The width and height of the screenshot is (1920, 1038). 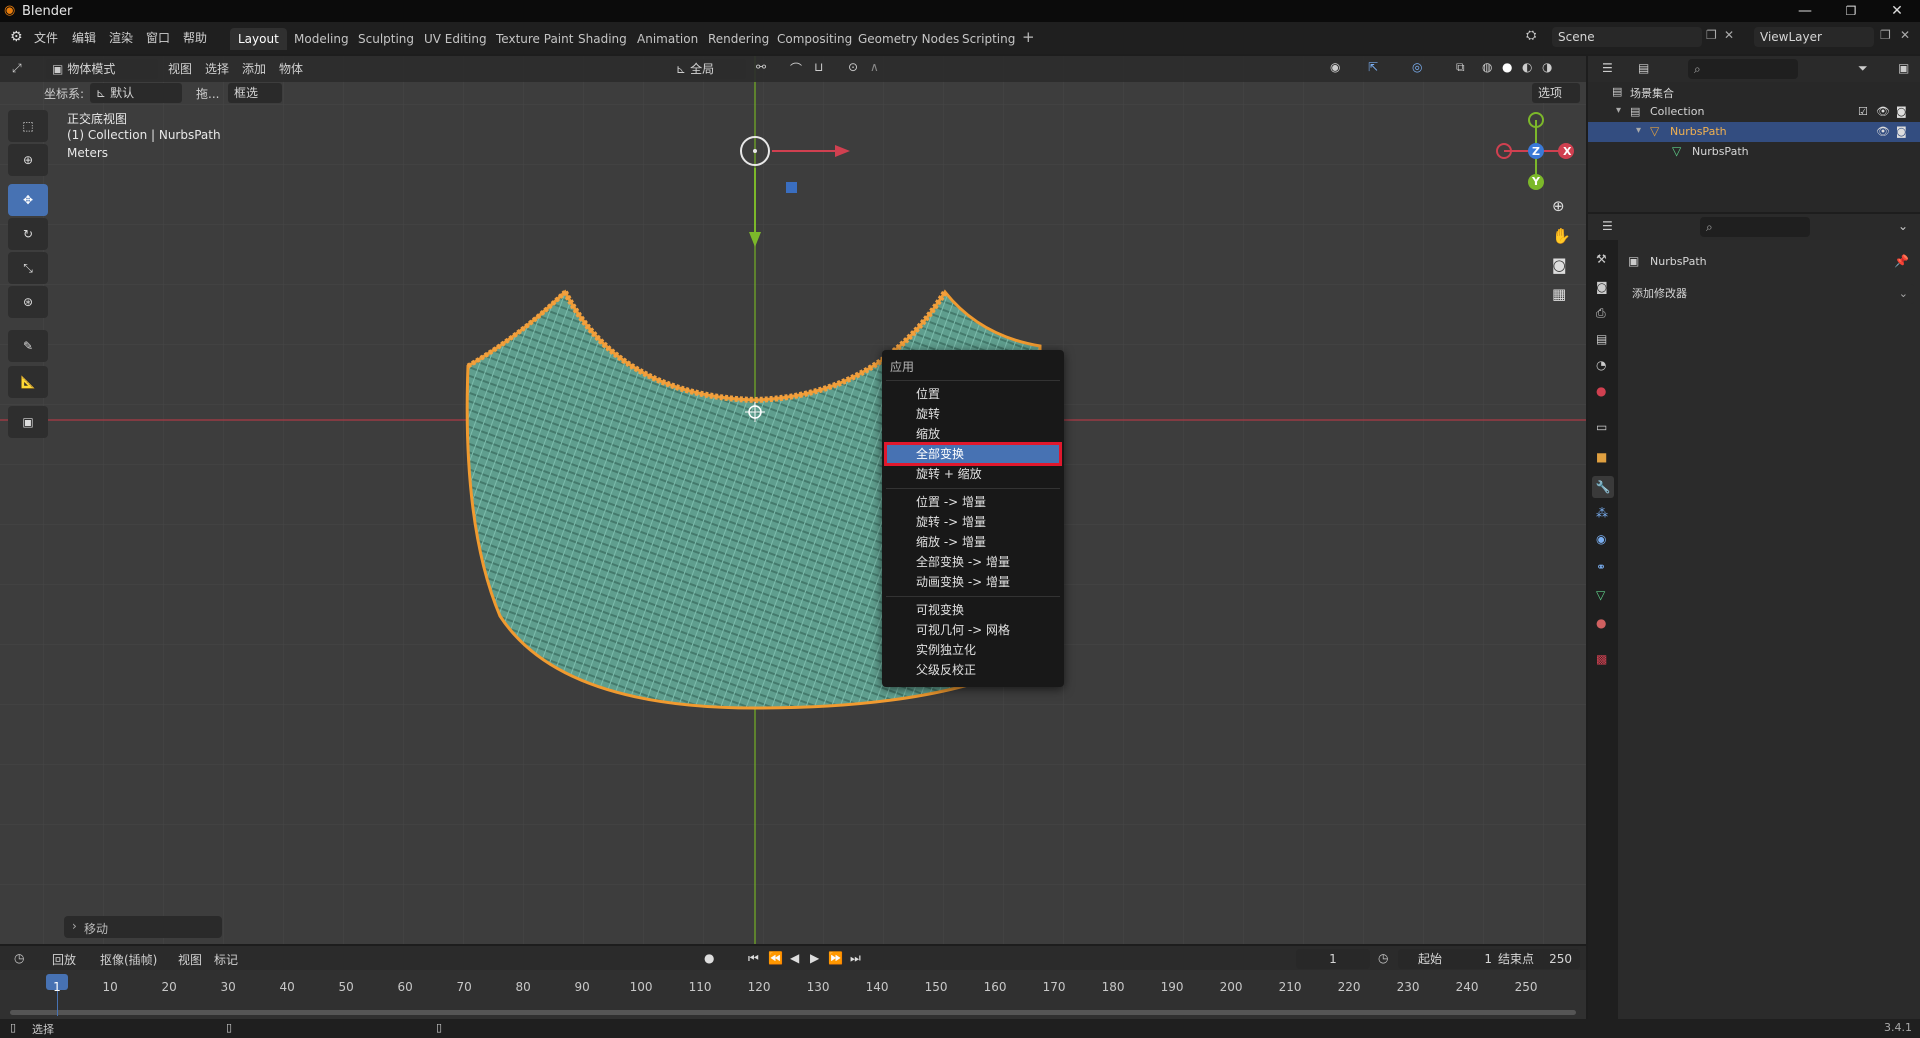 What do you see at coordinates (1460, 67) in the screenshot?
I see `xray-icon: ⧉` at bounding box center [1460, 67].